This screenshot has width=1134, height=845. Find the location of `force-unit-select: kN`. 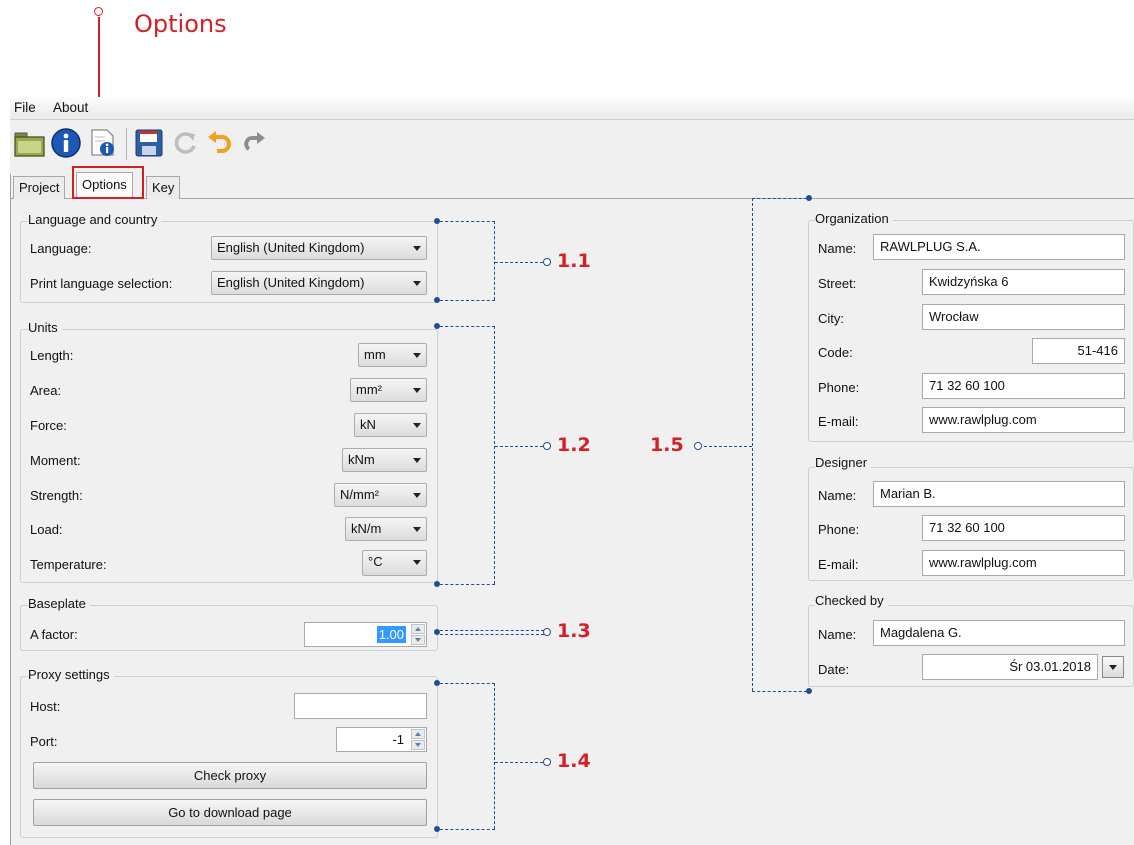

force-unit-select: kN is located at coordinates (390, 425).